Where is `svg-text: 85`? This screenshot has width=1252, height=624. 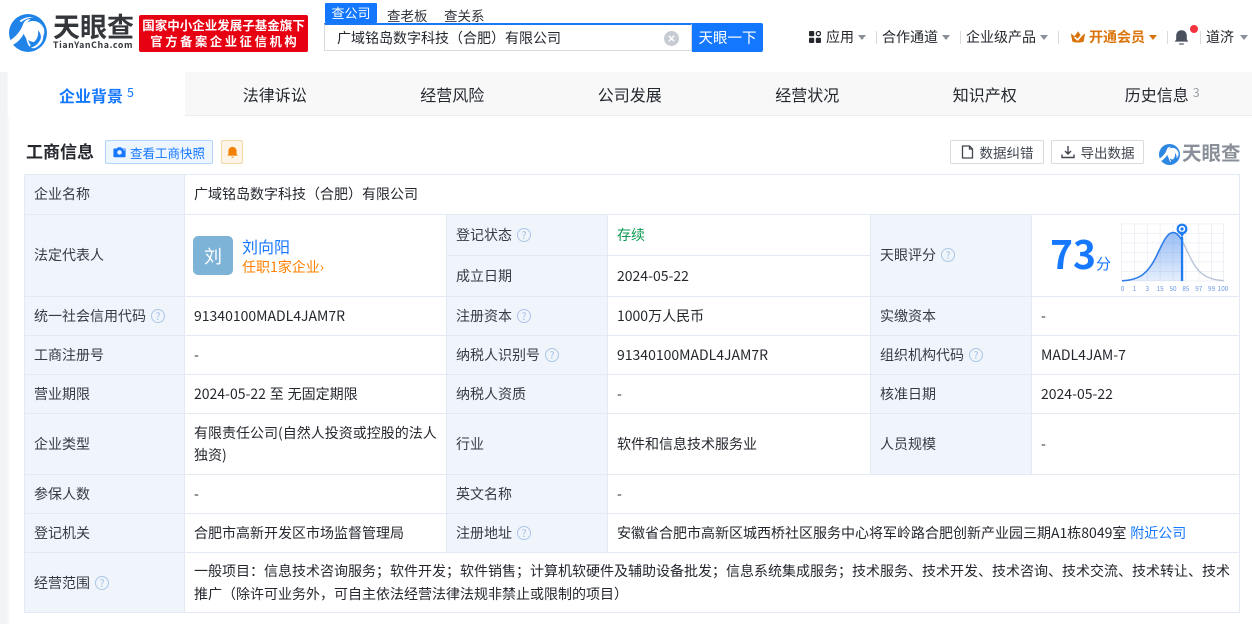 svg-text: 85 is located at coordinates (1186, 288).